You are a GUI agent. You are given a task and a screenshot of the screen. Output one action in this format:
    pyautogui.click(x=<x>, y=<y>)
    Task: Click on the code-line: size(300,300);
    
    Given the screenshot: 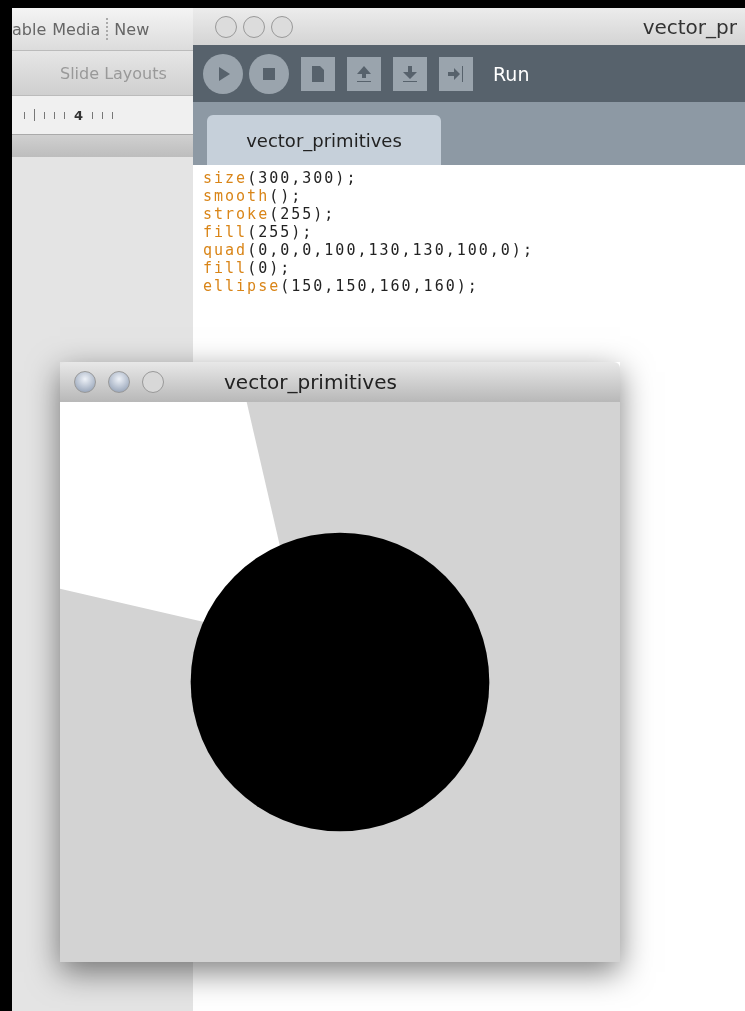 What is the action you would take?
    pyautogui.click(x=281, y=178)
    